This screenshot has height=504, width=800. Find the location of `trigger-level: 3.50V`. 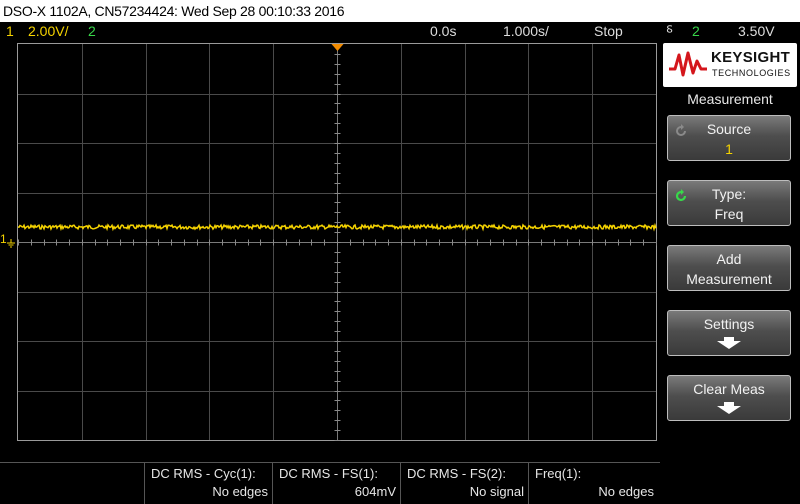

trigger-level: 3.50V is located at coordinates (756, 31).